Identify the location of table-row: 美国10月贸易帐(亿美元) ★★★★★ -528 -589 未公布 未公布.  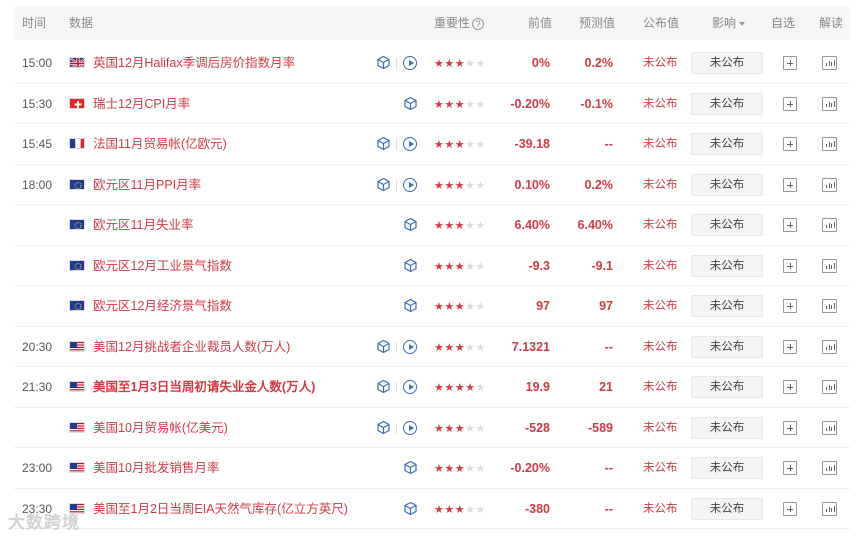
(432, 428).